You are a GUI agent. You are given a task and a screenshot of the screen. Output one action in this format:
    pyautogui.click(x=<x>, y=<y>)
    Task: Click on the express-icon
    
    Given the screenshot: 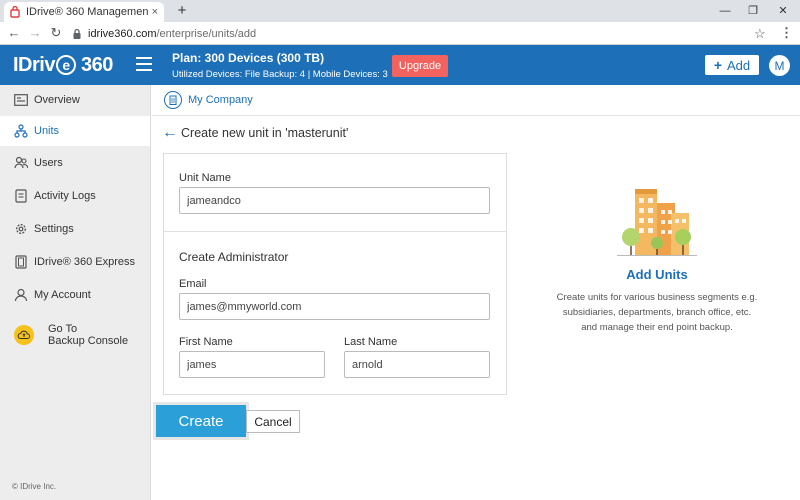 What is the action you would take?
    pyautogui.click(x=21, y=262)
    